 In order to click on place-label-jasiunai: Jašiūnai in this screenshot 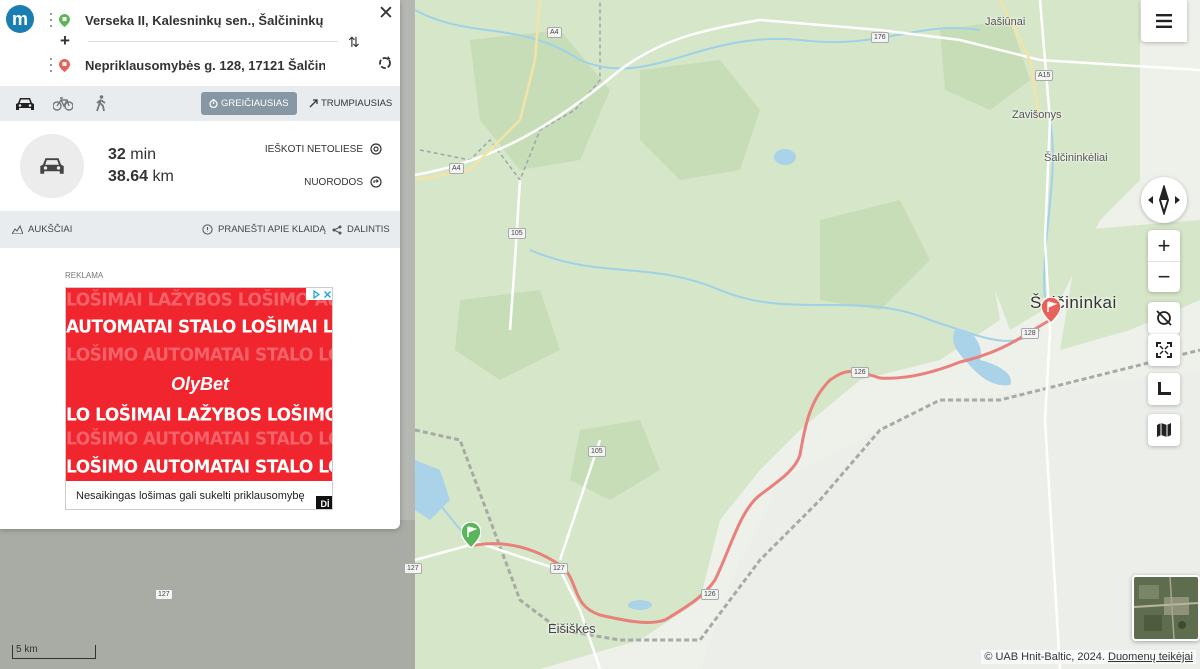, I will do `click(1005, 22)`.